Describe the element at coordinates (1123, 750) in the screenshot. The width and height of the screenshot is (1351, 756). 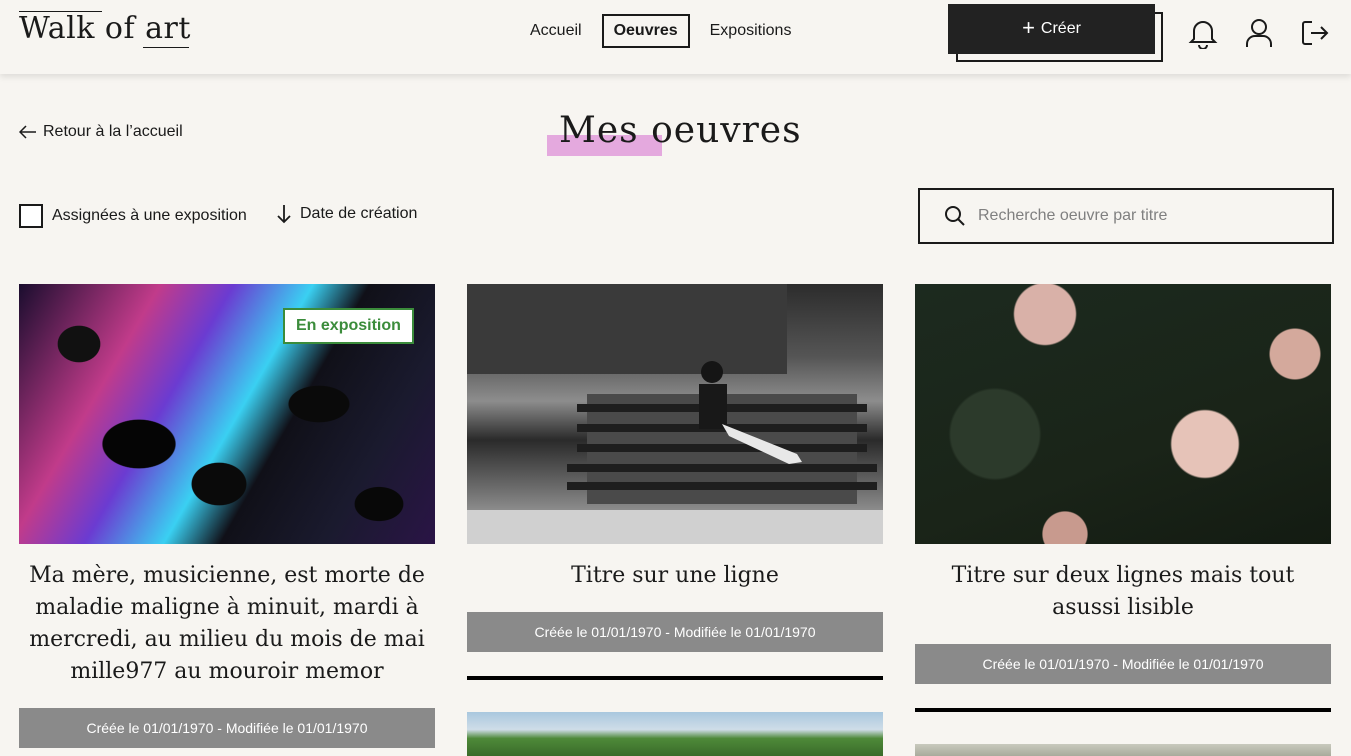
I see `artwork-image-preview` at that location.